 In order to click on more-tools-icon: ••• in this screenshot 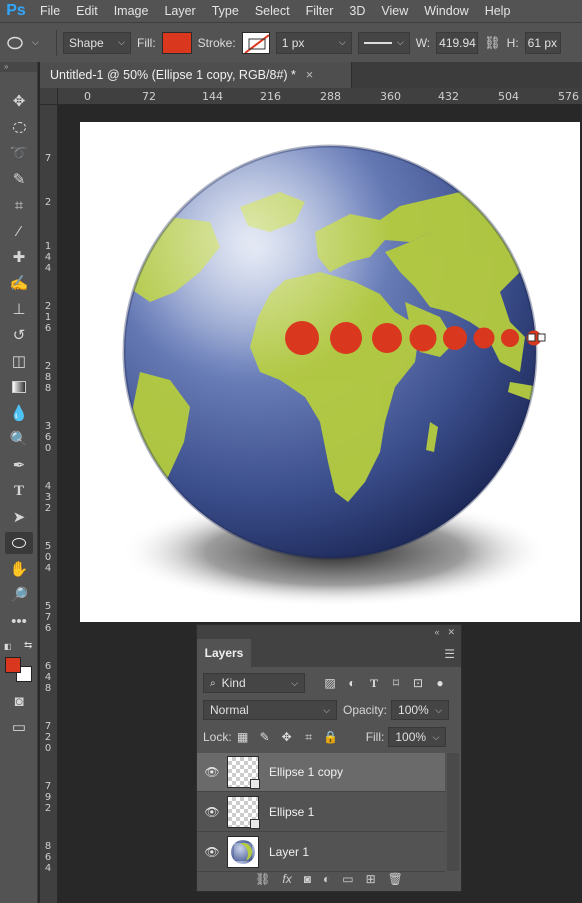, I will do `click(19, 621)`.